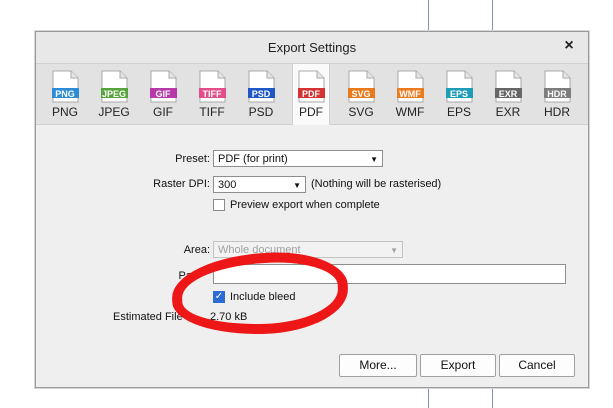 Image resolution: width=613 pixels, height=408 pixels. I want to click on format-tab-png: PNG PNG, so click(65, 94).